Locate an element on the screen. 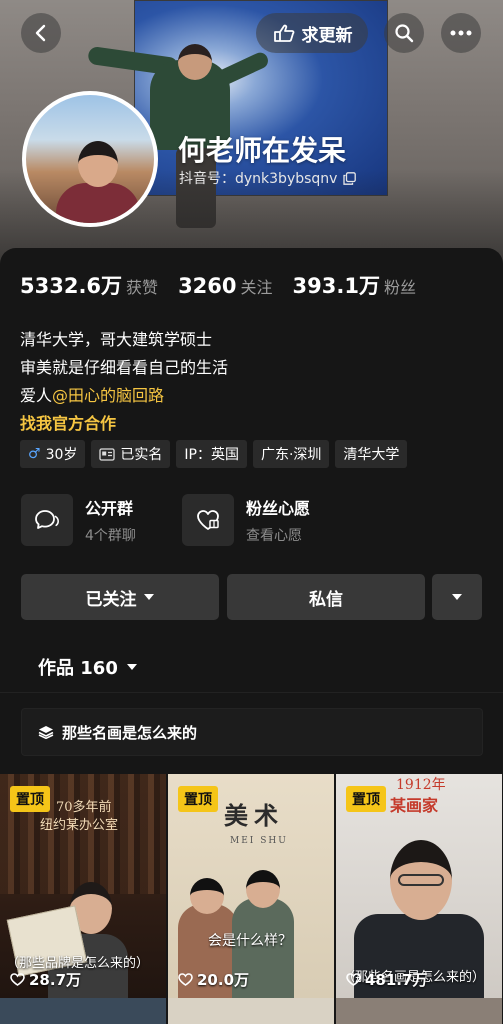  tag-school: 清华大学 is located at coordinates (371, 454).